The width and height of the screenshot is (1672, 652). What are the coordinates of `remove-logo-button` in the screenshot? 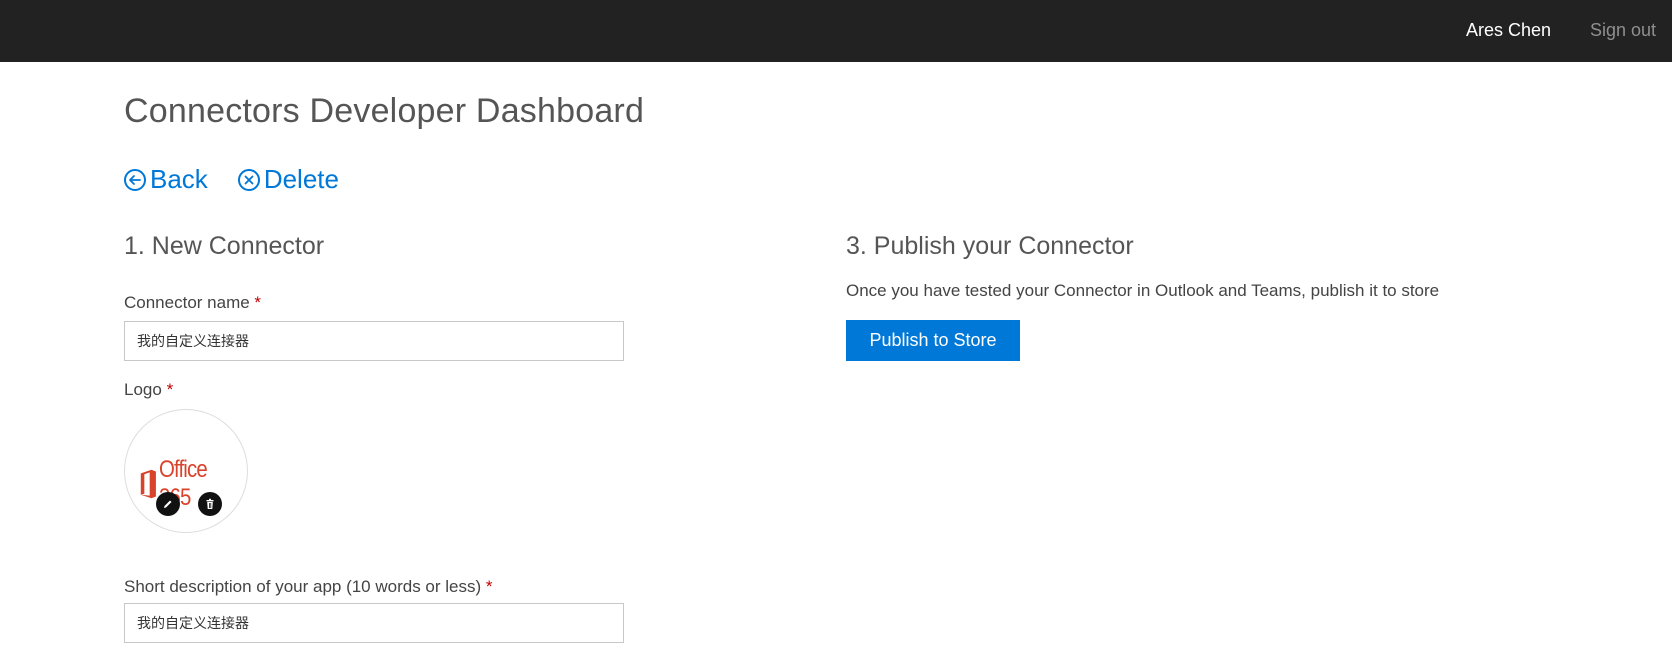 It's located at (210, 504).